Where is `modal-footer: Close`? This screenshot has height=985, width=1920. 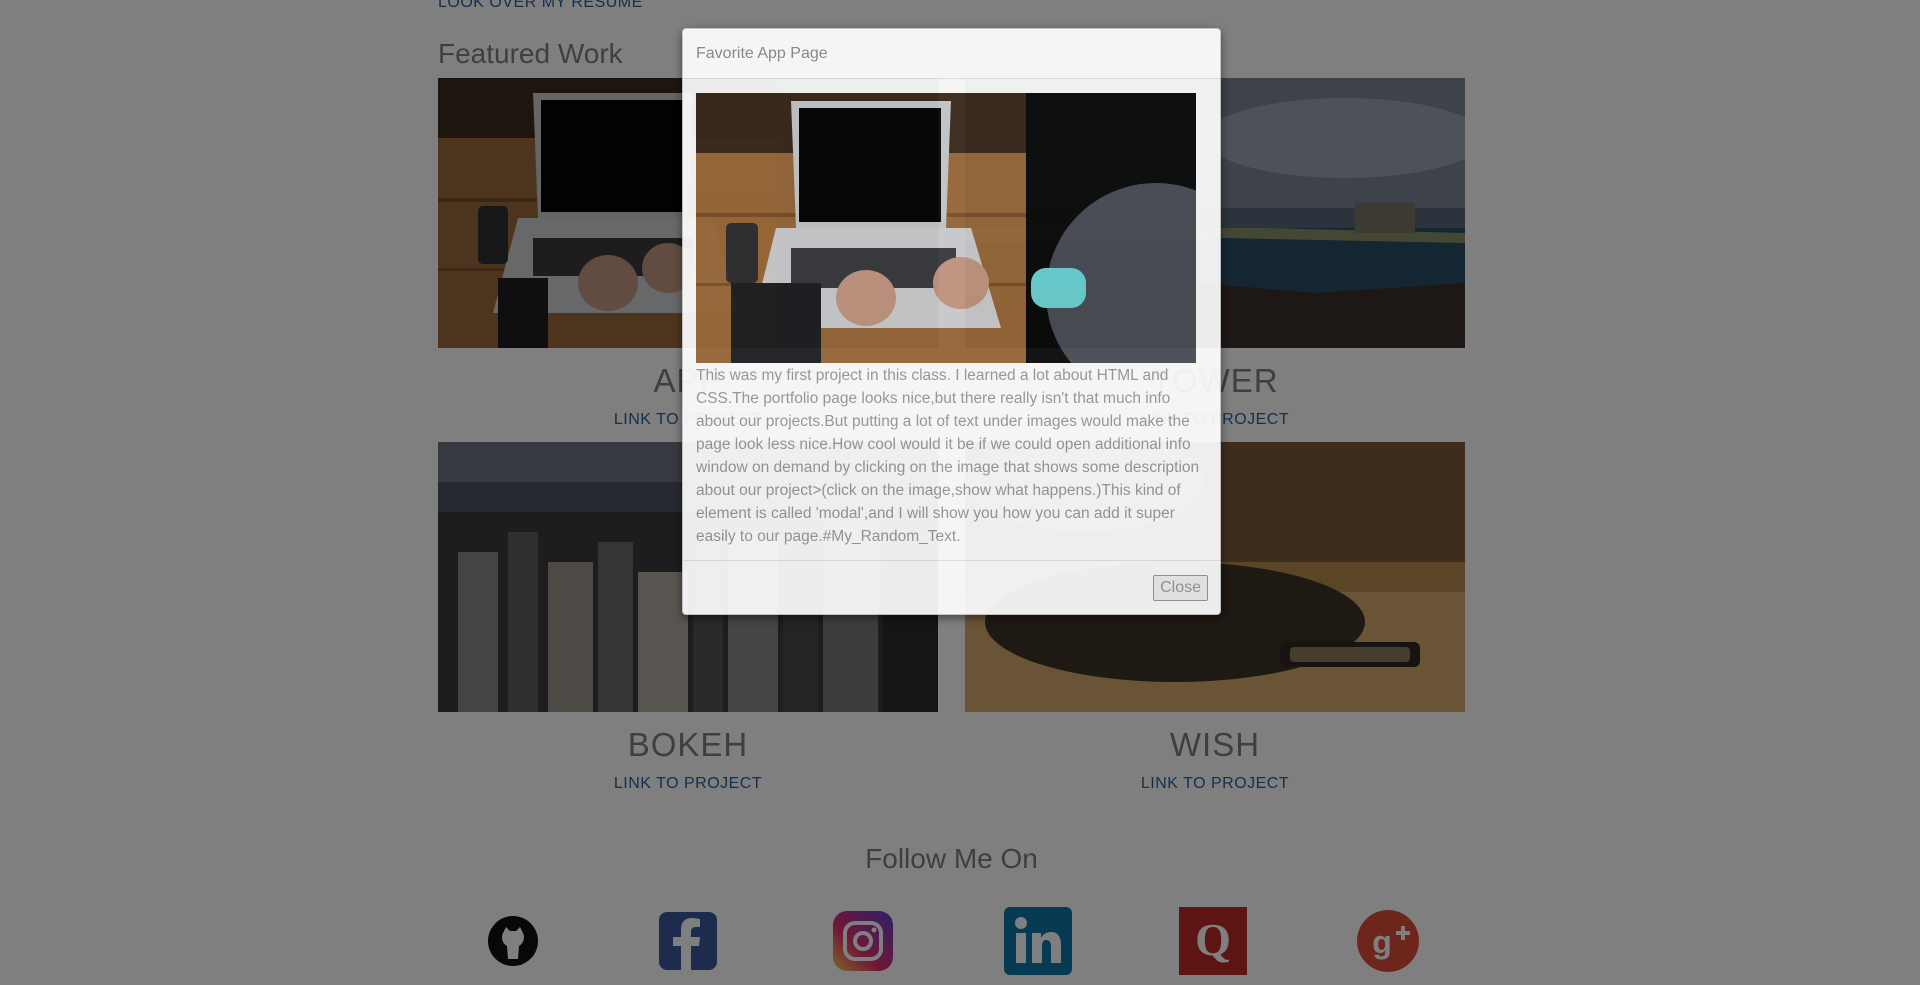
modal-footer: Close is located at coordinates (951, 587).